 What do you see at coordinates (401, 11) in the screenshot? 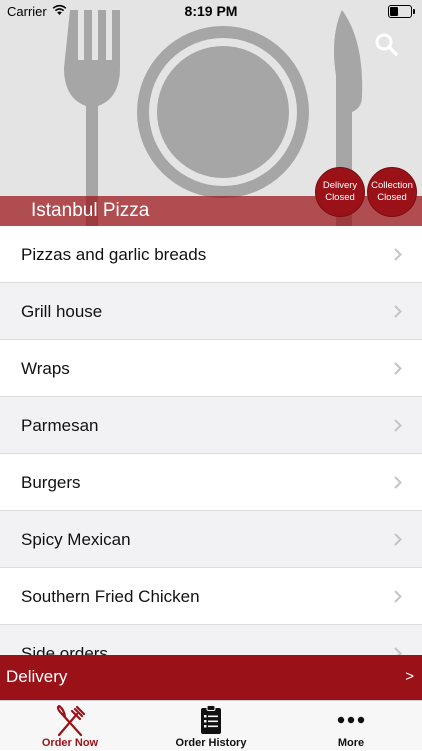
I see `battery-icon` at bounding box center [401, 11].